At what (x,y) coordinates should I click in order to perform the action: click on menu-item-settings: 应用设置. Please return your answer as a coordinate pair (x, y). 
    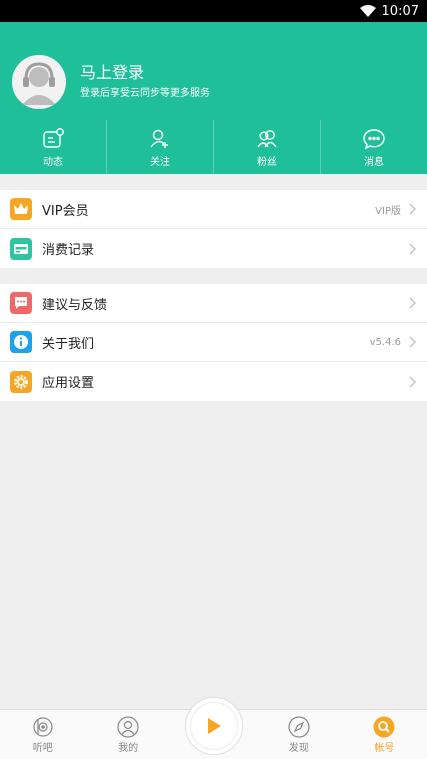
    Looking at the image, I should click on (213, 381).